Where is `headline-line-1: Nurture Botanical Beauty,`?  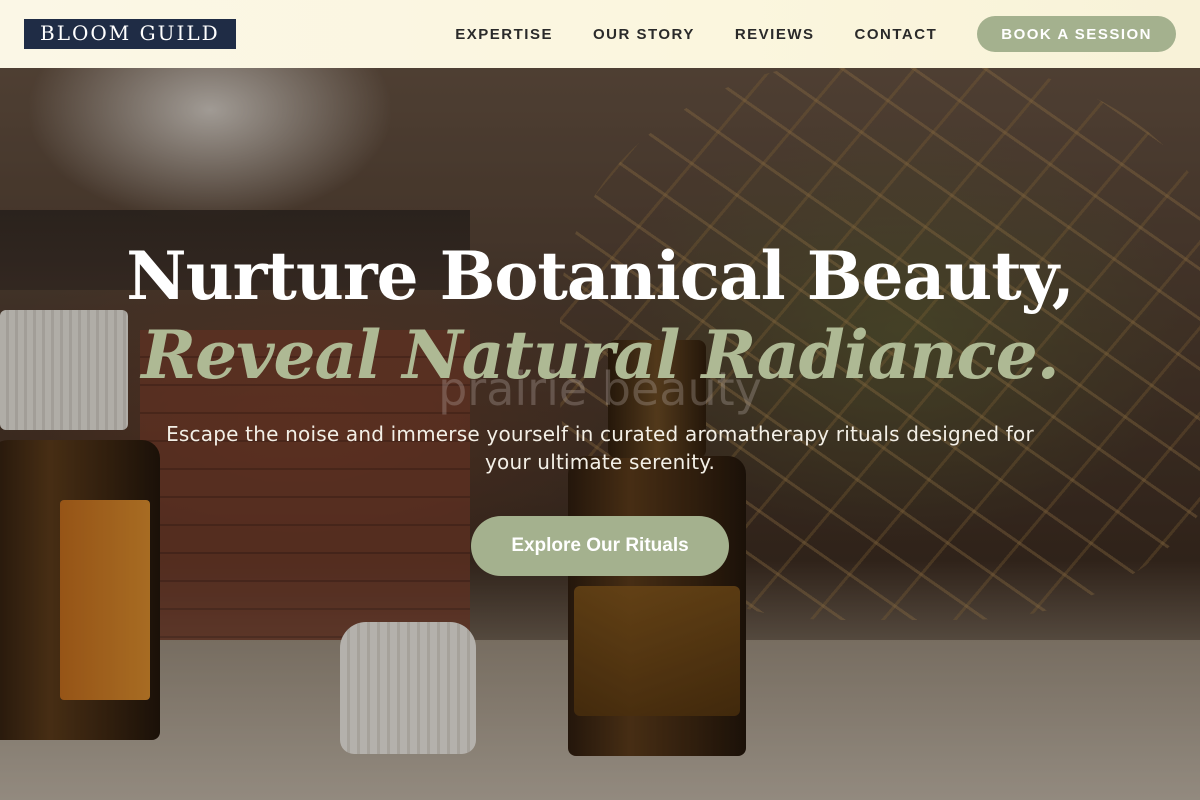
headline-line-1: Nurture Botanical Beauty, is located at coordinates (600, 276).